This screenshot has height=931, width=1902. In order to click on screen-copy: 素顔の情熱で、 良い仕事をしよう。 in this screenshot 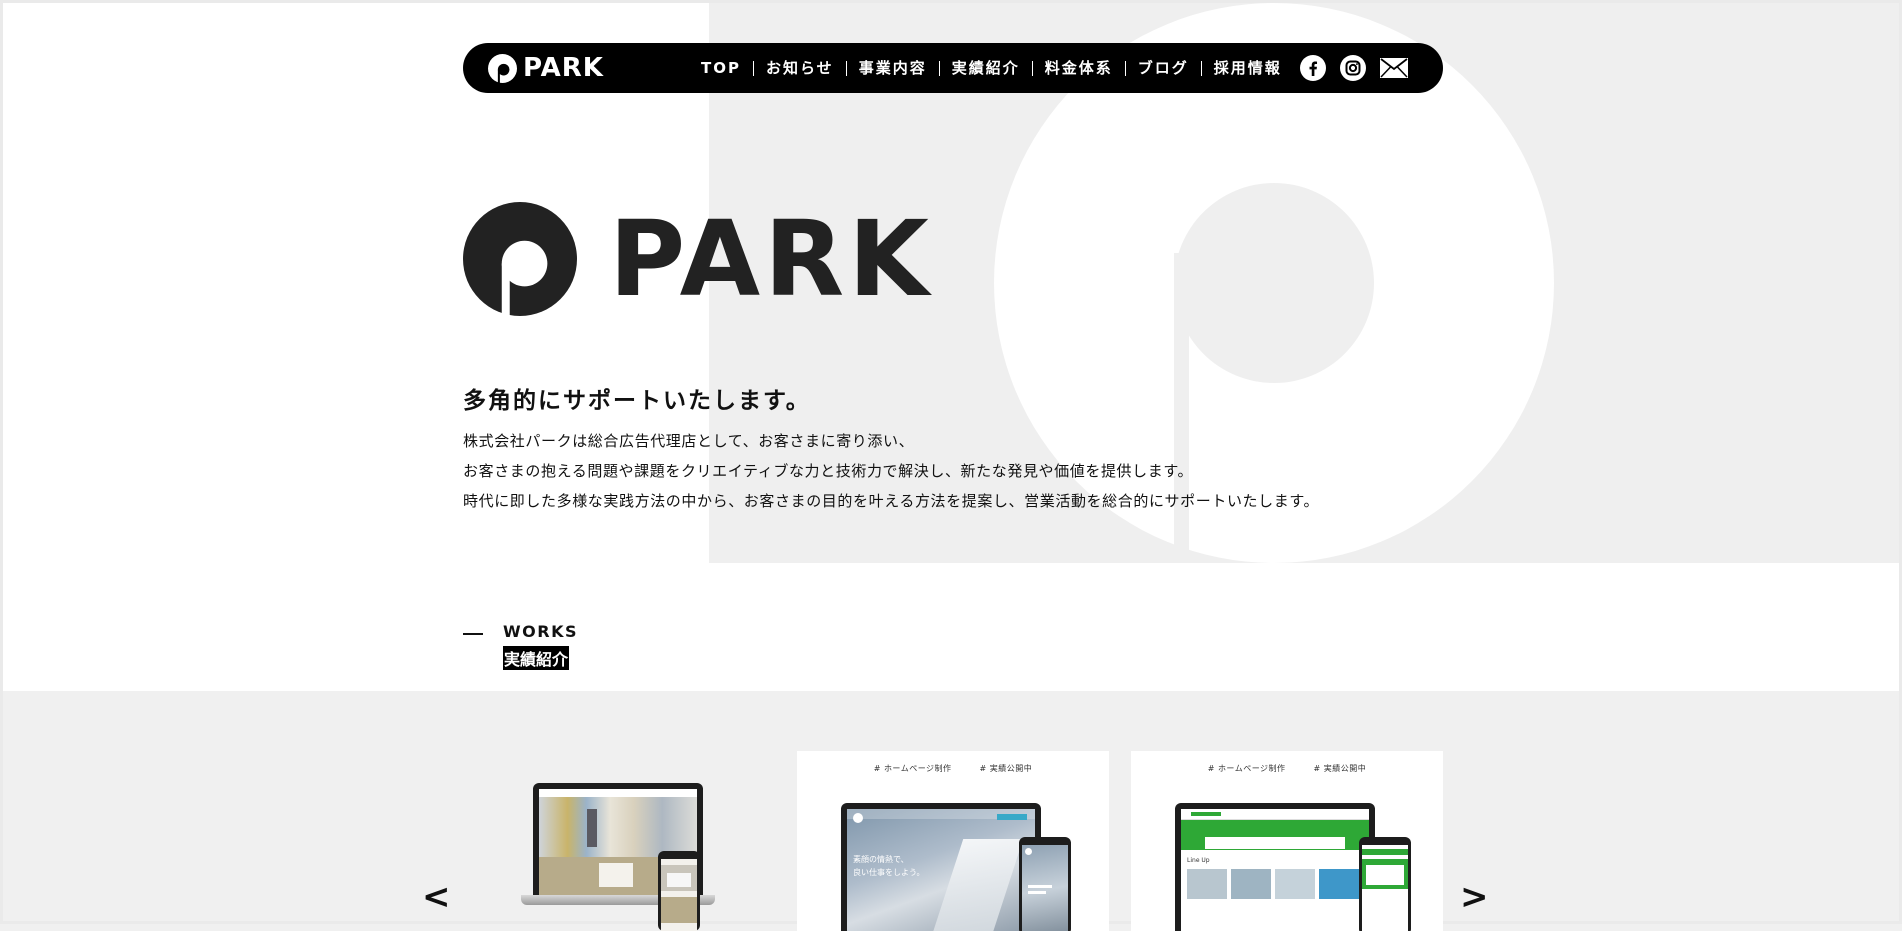, I will do `click(889, 866)`.